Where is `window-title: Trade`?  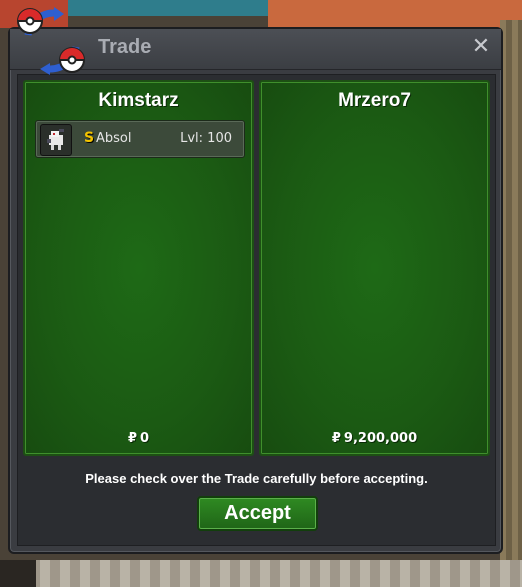 window-title: Trade is located at coordinates (125, 47).